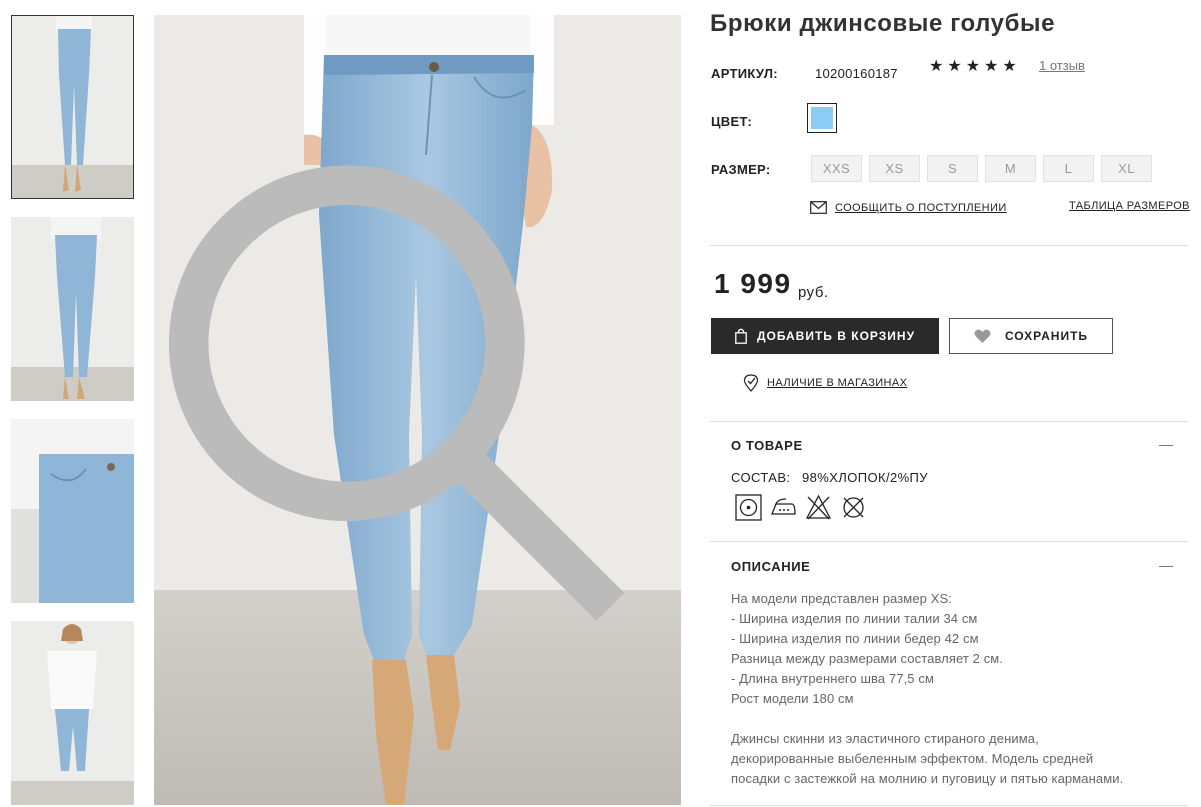  Describe the element at coordinates (1062, 65) in the screenshot. I see `reviews-link: 1 отзыв` at that location.